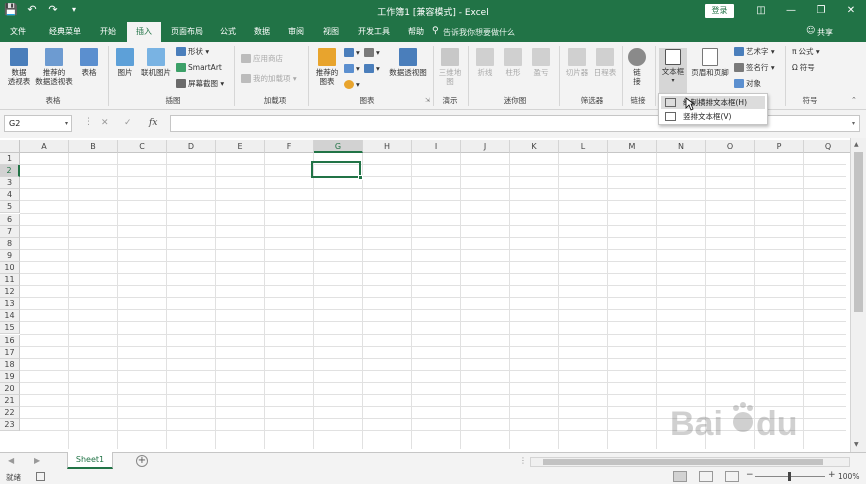  Describe the element at coordinates (408, 62) in the screenshot. I see `pivot-chart-button: 数据透视图` at that location.